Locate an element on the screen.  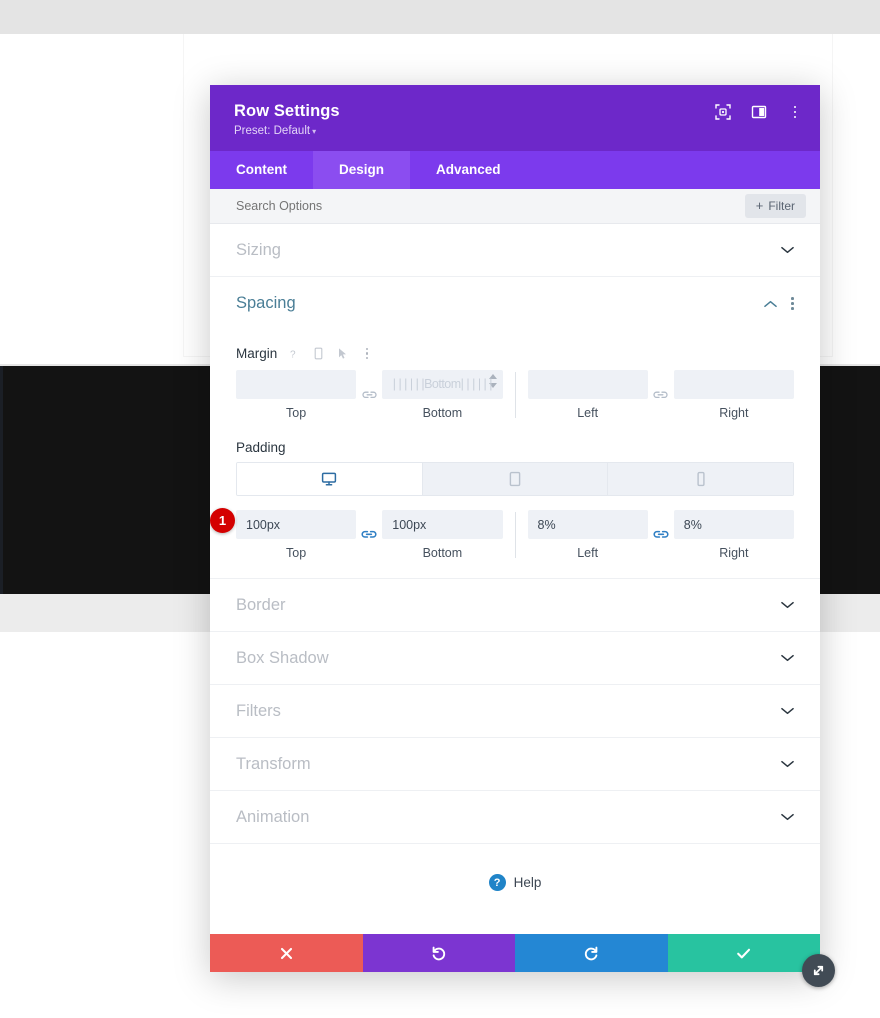
resize-diagonal-icon is located at coordinates (818, 970).